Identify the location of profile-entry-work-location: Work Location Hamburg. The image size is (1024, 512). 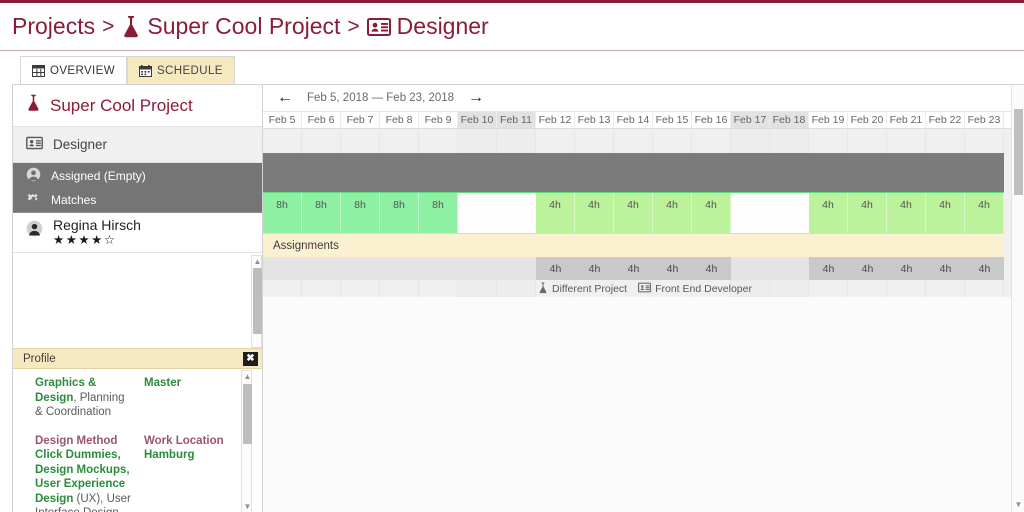
(195, 473).